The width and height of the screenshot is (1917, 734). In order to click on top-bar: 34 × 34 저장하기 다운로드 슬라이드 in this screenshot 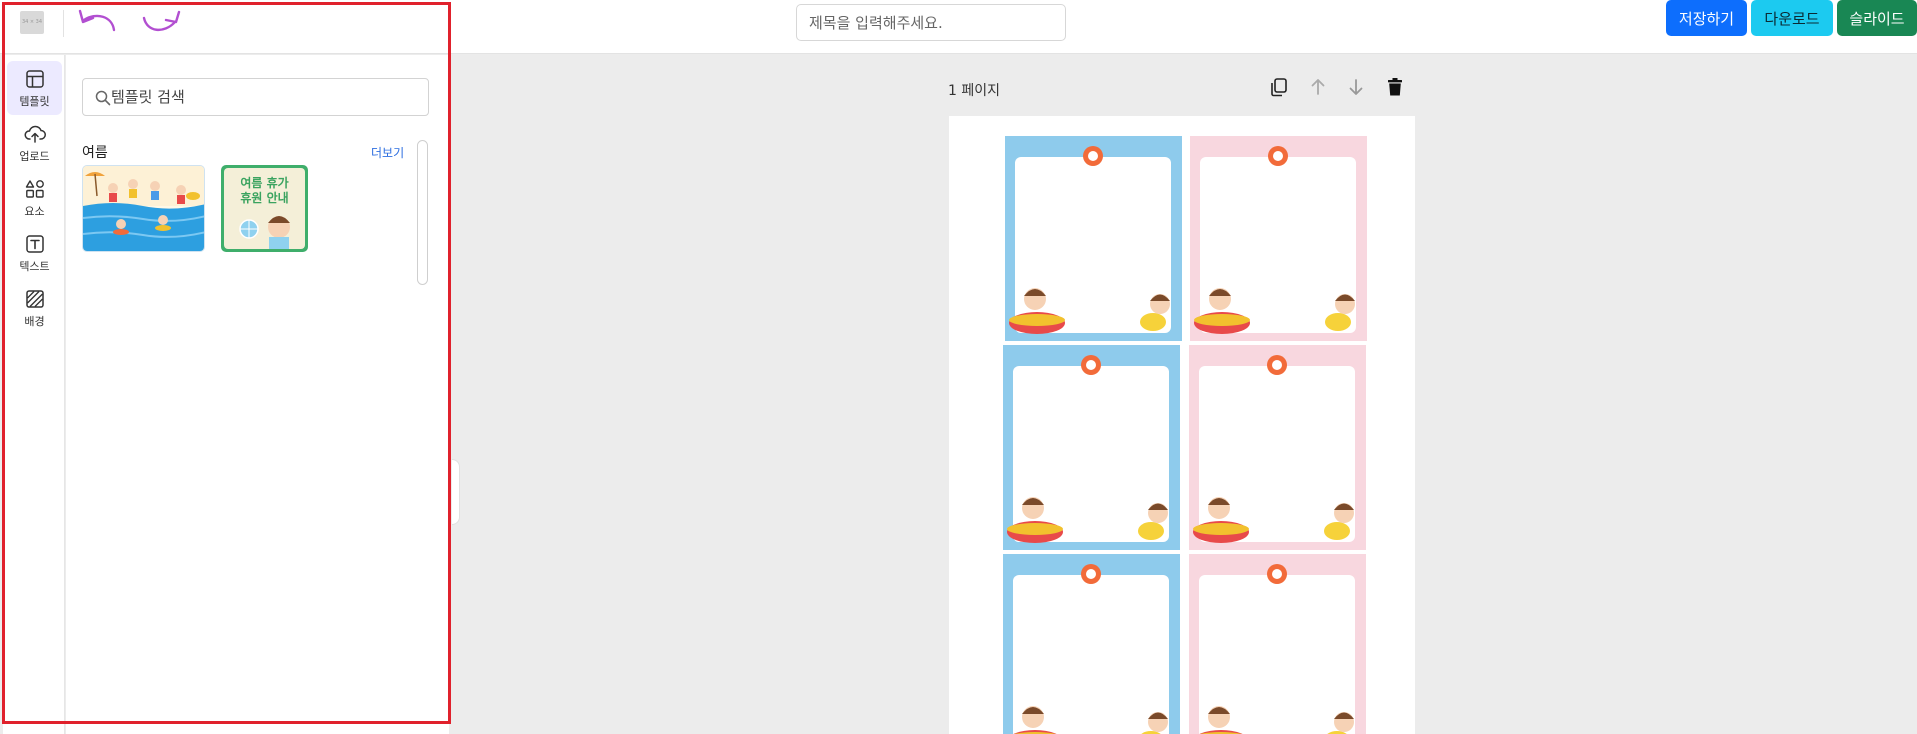, I will do `click(958, 27)`.